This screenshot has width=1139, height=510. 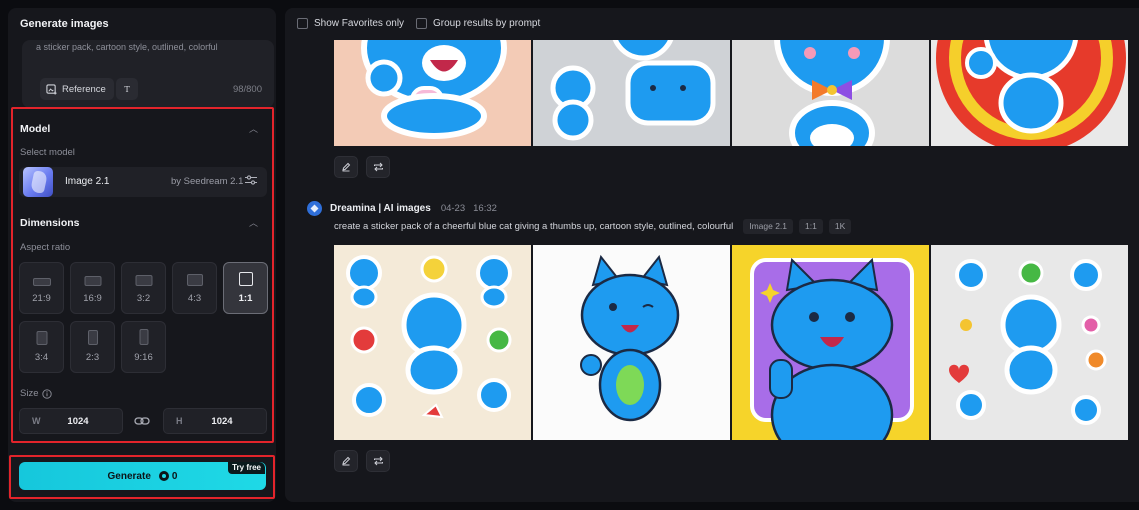 What do you see at coordinates (92, 357) in the screenshot?
I see `ratio-label: 2:3` at bounding box center [92, 357].